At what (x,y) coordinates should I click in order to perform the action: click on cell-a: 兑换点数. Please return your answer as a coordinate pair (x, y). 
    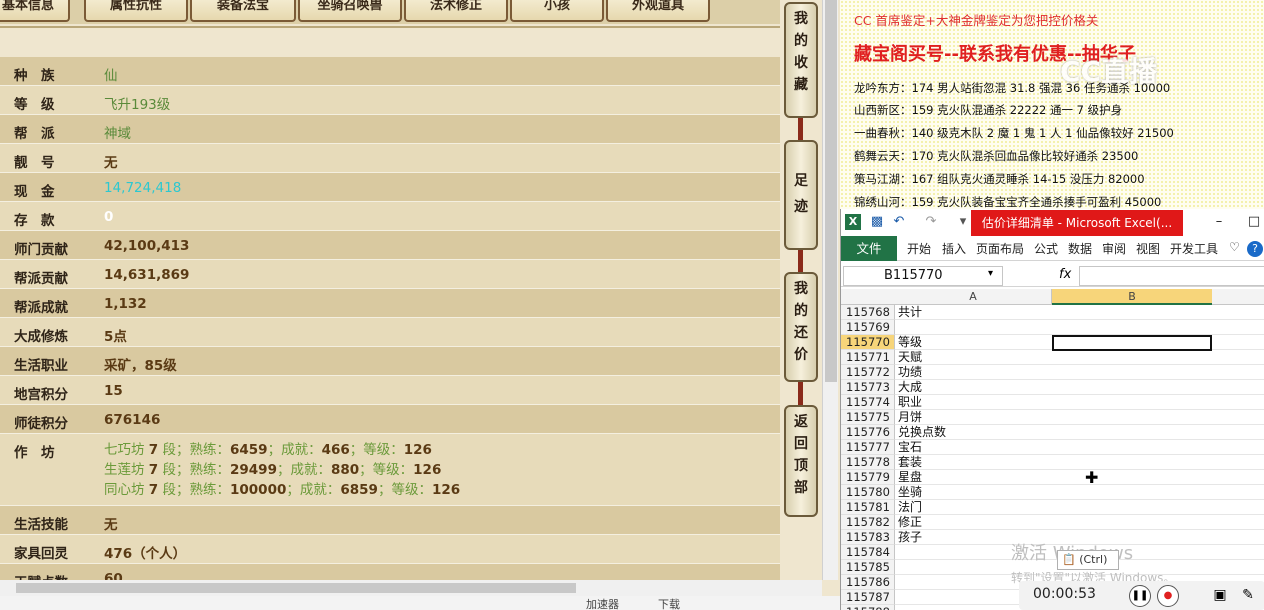
    Looking at the image, I should click on (922, 432).